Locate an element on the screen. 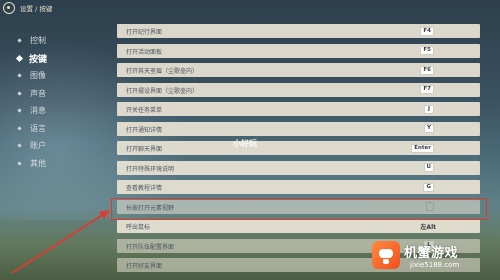 The width and height of the screenshot is (500, 280). brand-url: jixie5188.com is located at coordinates (435, 265).